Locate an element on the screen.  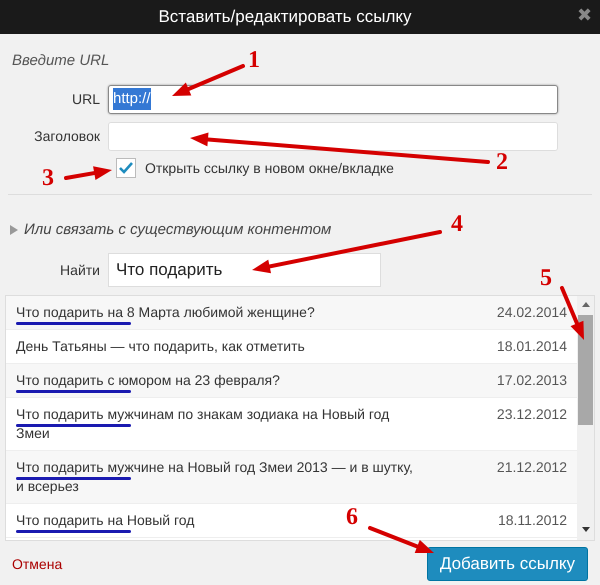
result-title: Что подарить мужчинам по знакам зодиака на Новый год Змеи is located at coordinates (203, 423).